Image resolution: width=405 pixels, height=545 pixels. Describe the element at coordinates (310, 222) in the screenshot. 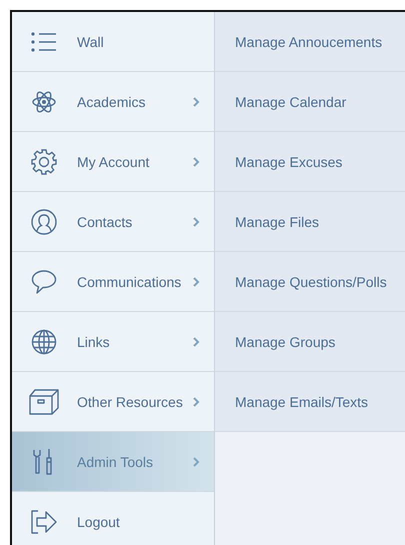

I see `submenu-item: Manage Files` at that location.